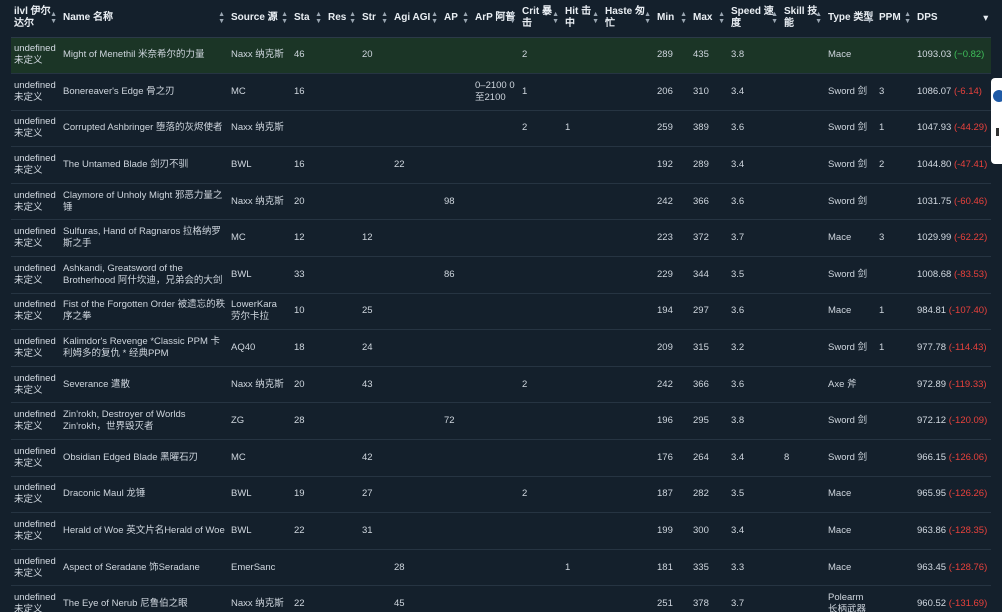 The width and height of the screenshot is (1002, 612). I want to click on dps-diff: (-44.29), so click(970, 128).